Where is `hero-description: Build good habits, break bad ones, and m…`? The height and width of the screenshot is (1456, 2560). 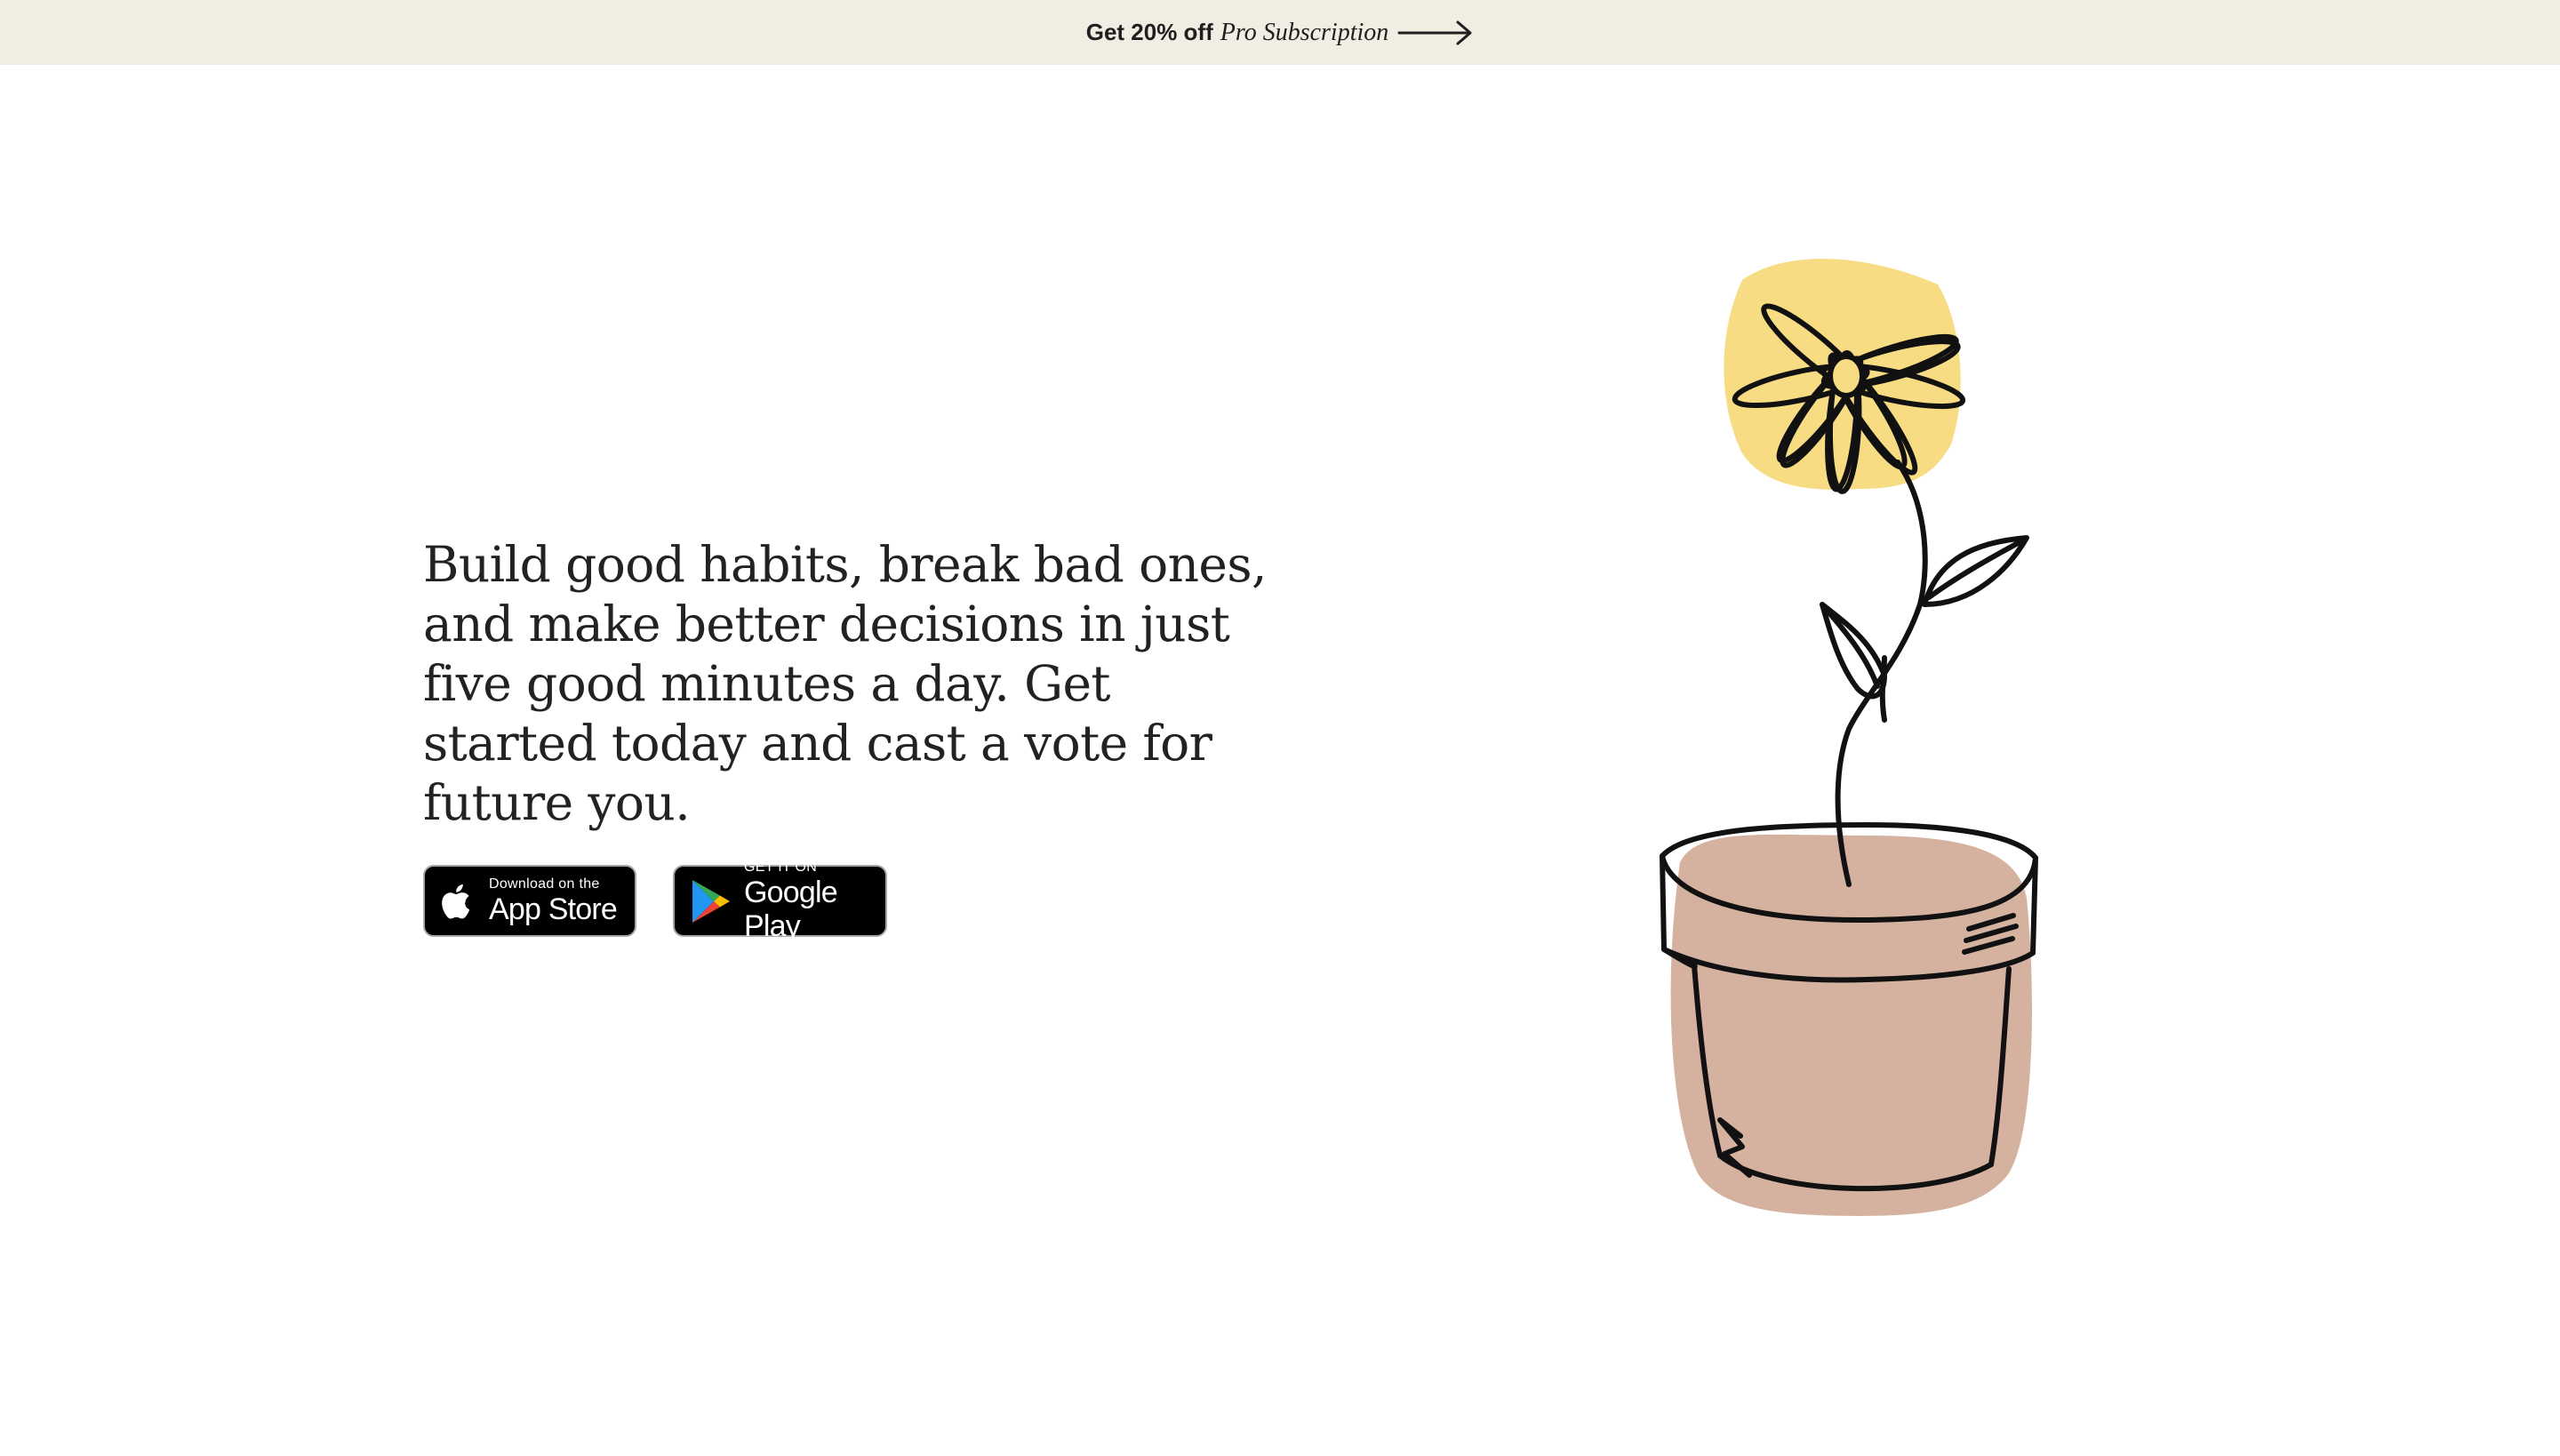 hero-description: Build good habits, break bad ones, and m… is located at coordinates (845, 683).